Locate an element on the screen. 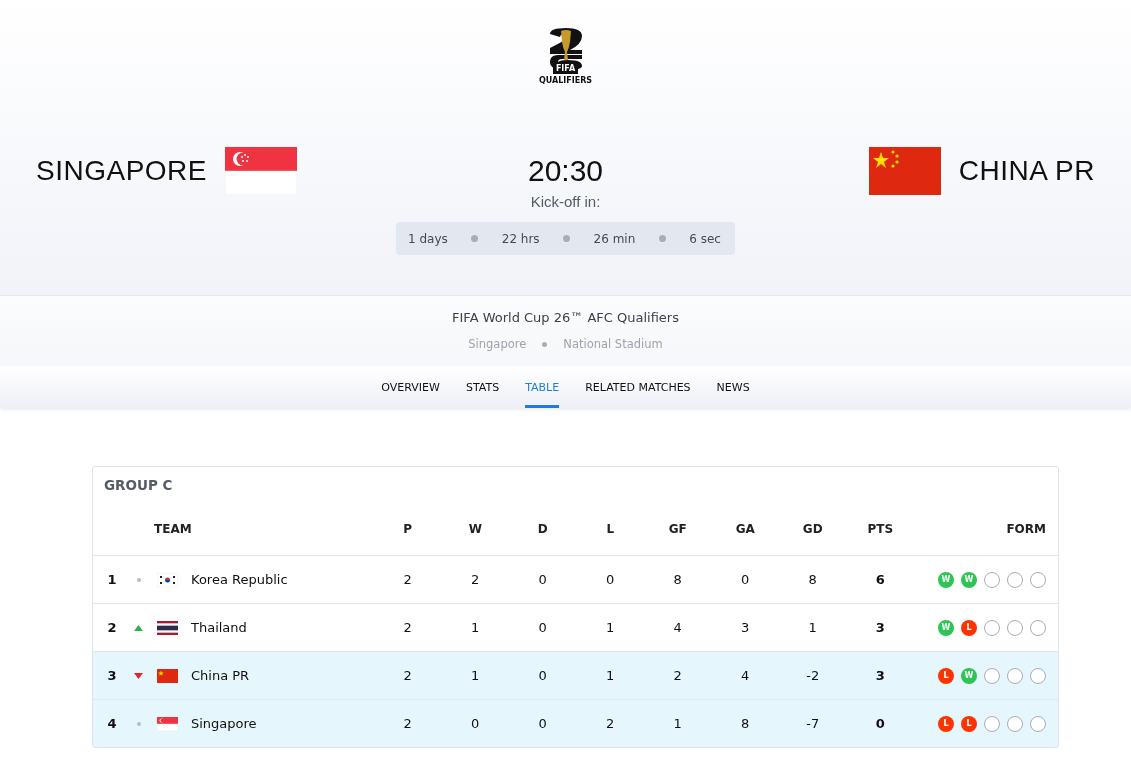  stat-cell-text: -7 is located at coordinates (813, 723).